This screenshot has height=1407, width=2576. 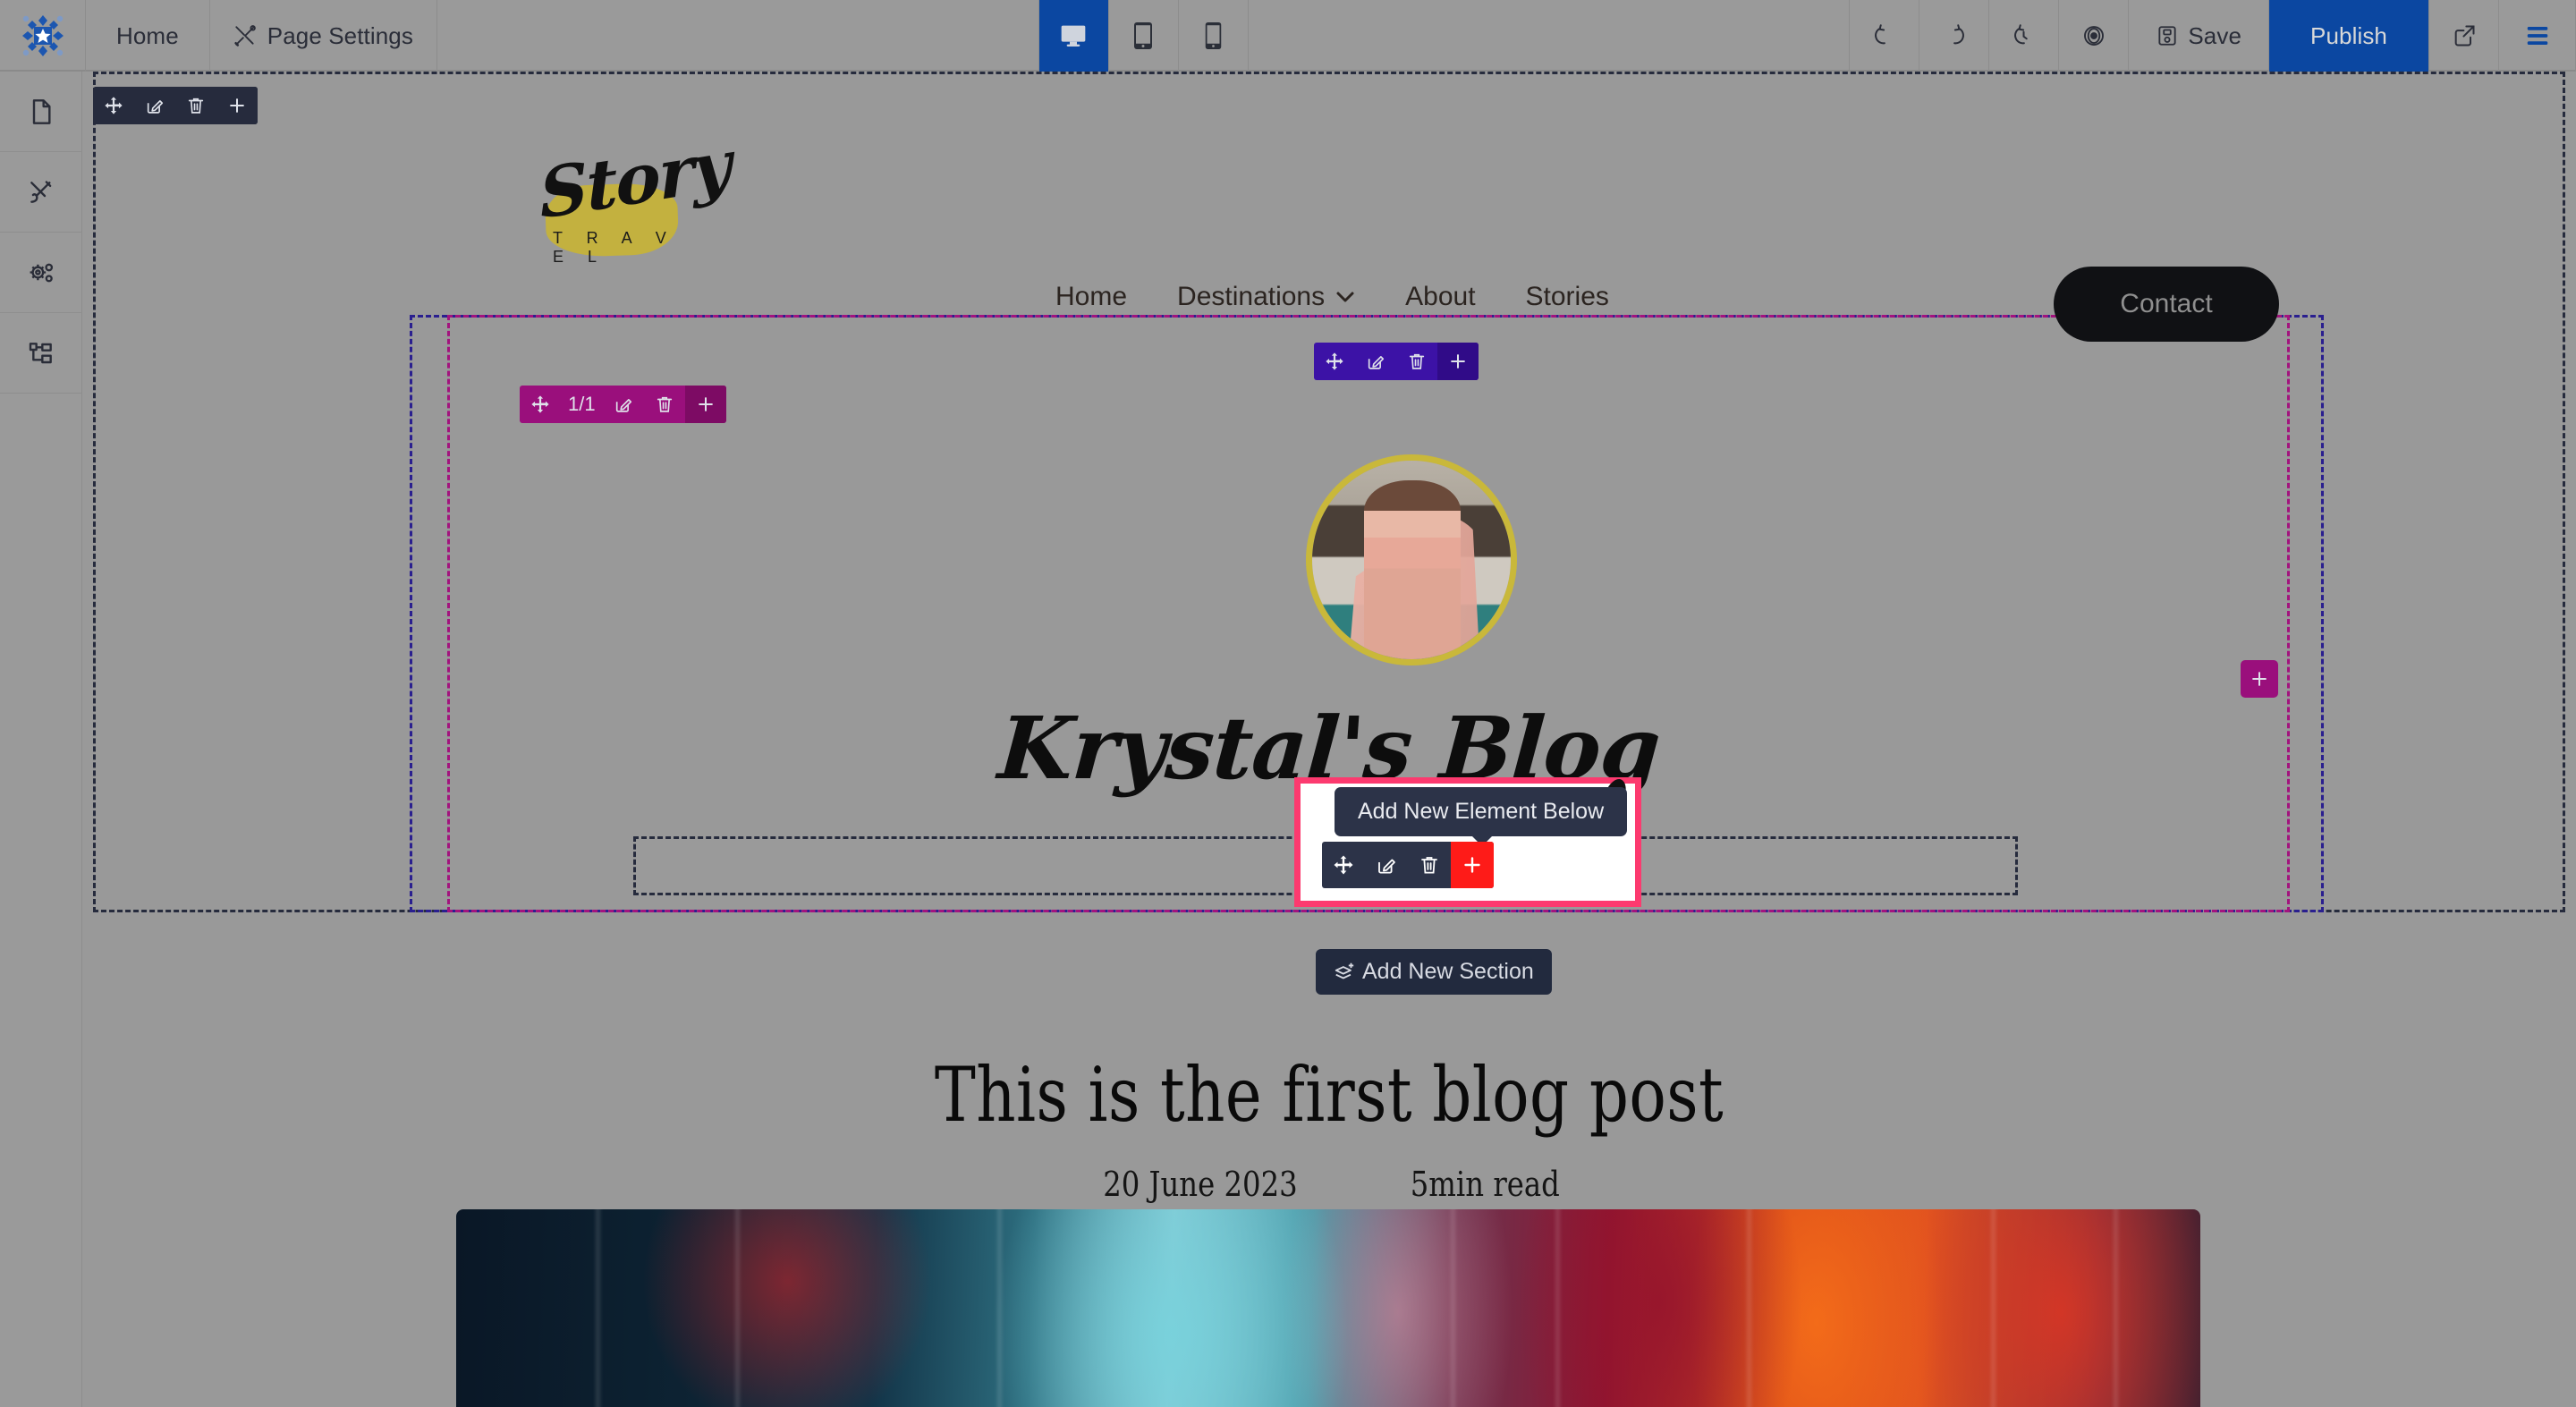 I want to click on tree-structure-icon, so click(x=41, y=353).